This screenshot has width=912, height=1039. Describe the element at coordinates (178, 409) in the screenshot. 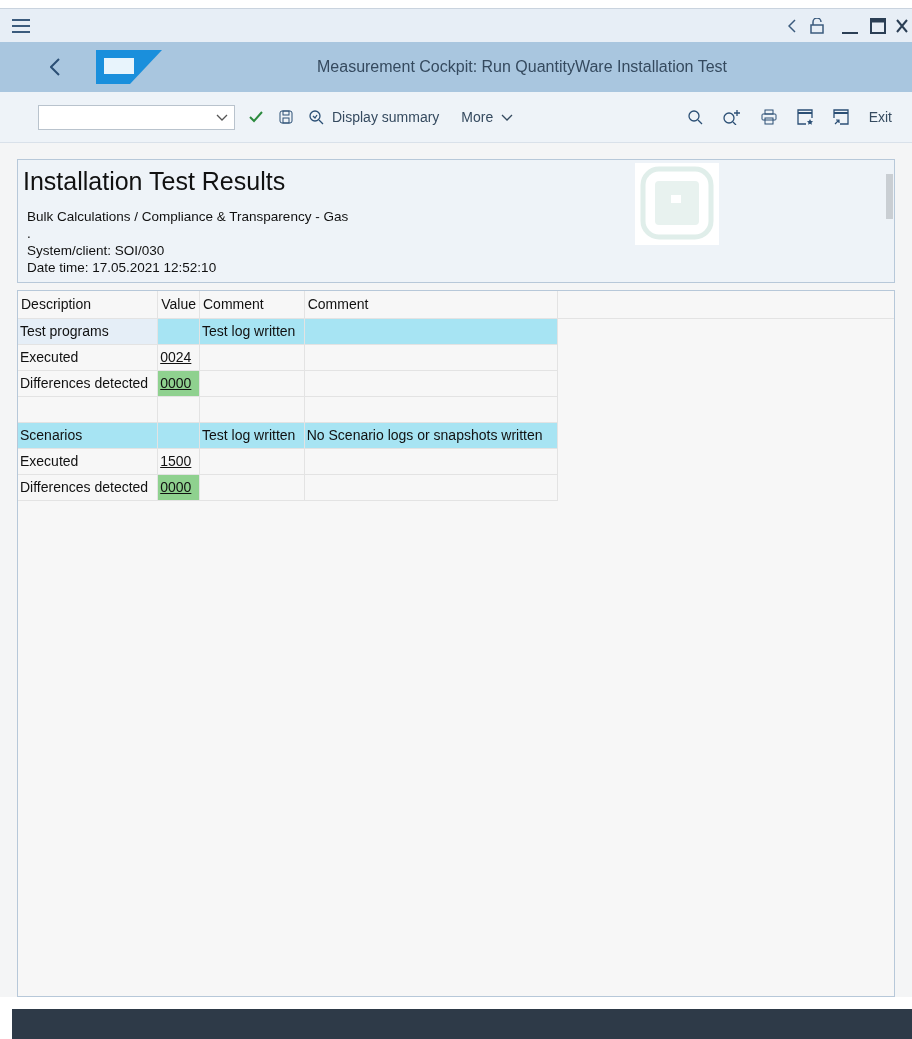

I see `table-cell` at that location.